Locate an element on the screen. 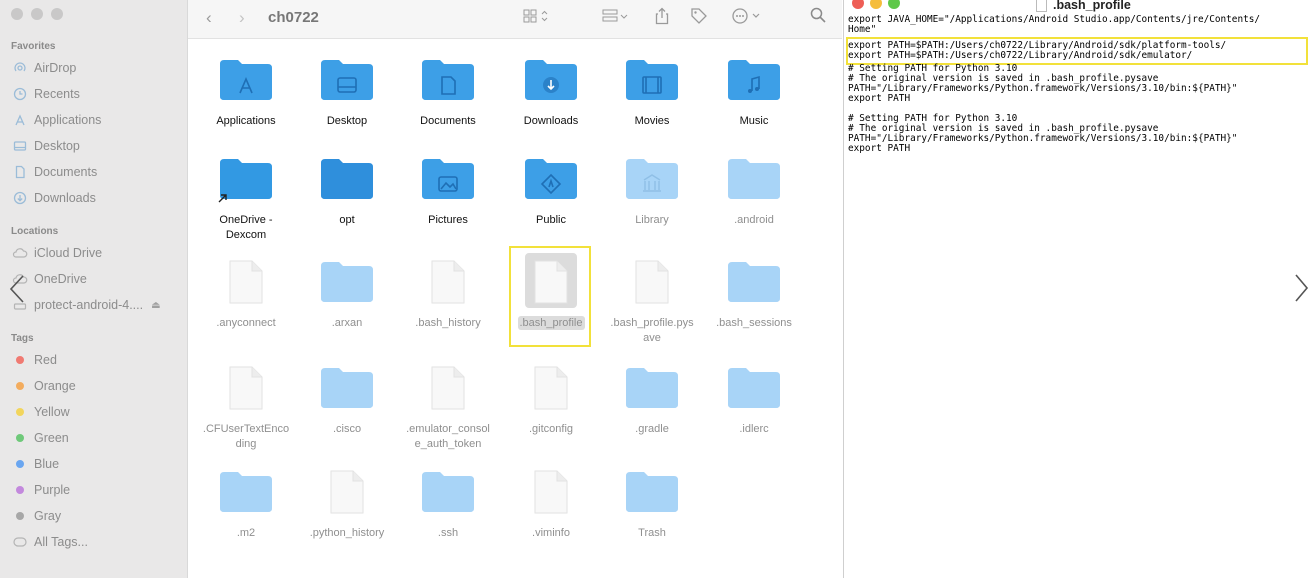  file-item-label: .CFUserTextEnco ding is located at coordinates (246, 436).